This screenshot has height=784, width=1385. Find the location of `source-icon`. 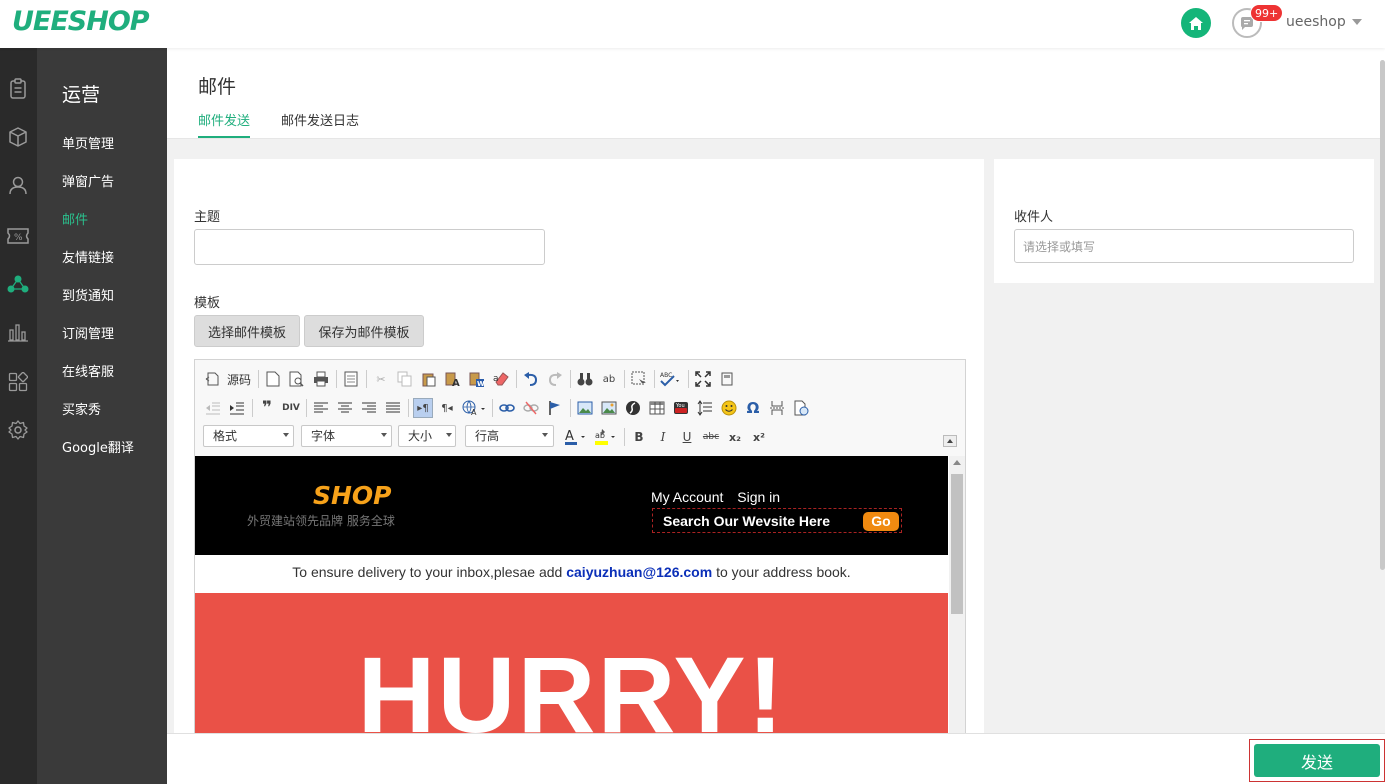

source-icon is located at coordinates (213, 379).